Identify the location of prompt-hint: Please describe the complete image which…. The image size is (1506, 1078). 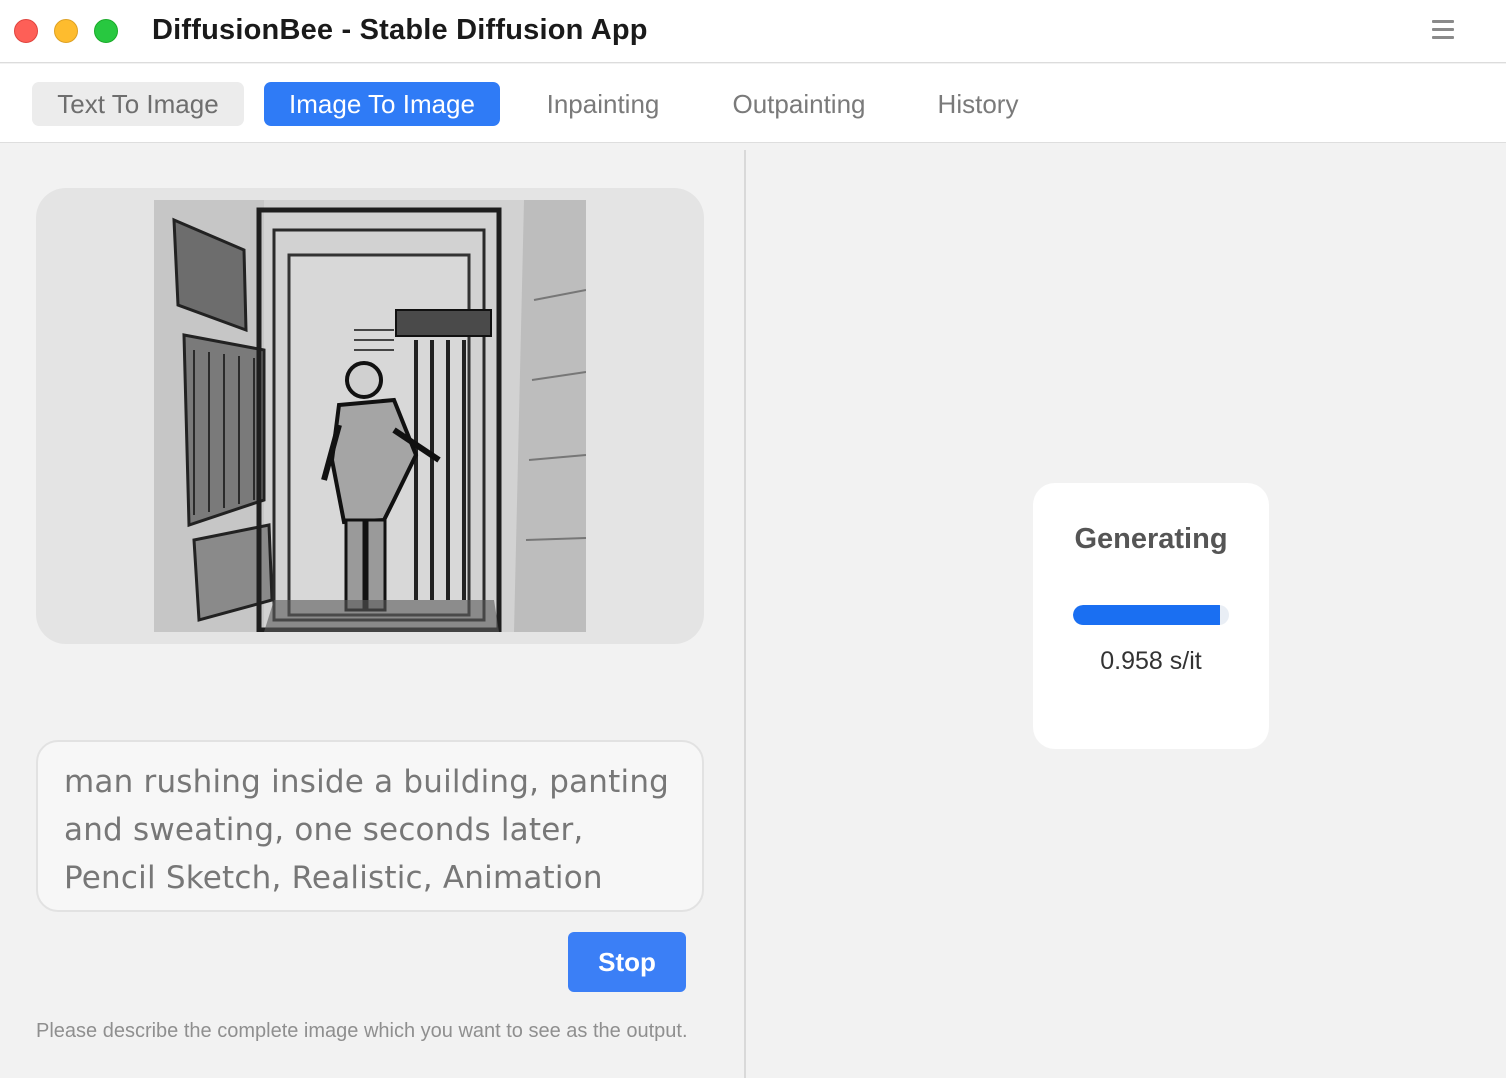
(362, 1031).